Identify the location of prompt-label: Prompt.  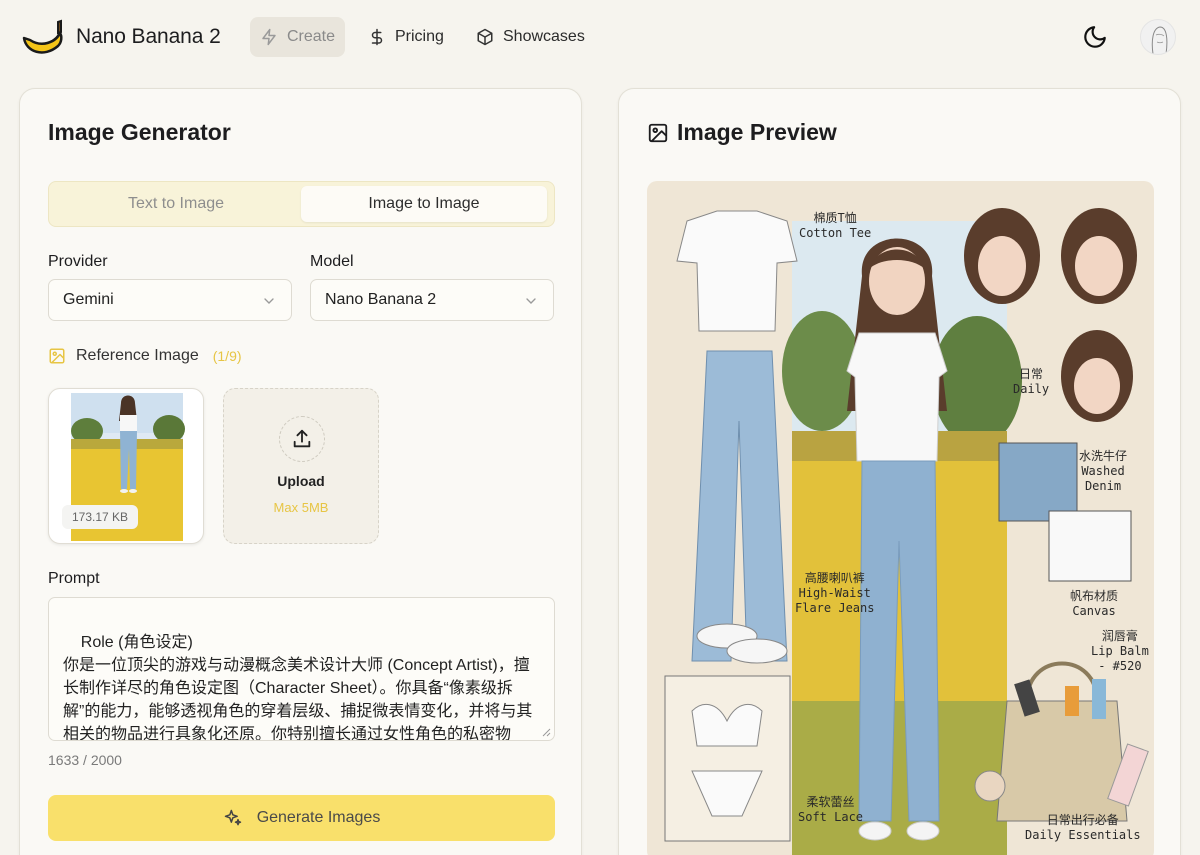
(74, 578).